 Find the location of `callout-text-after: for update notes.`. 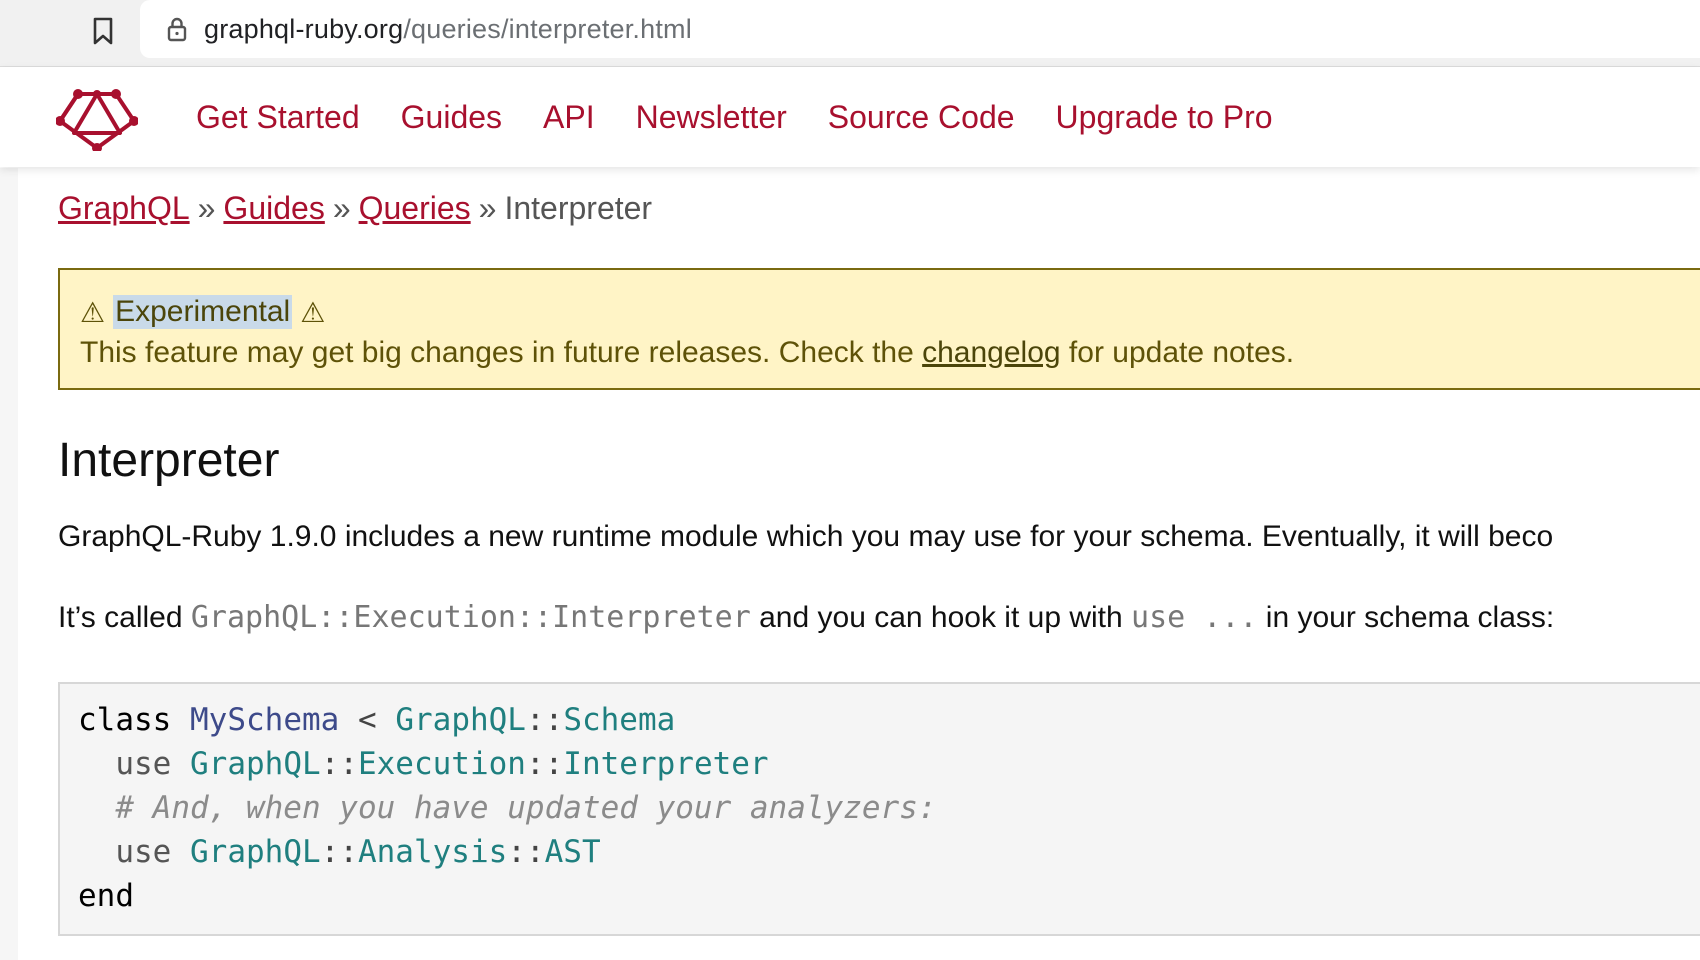

callout-text-after: for update notes. is located at coordinates (1177, 352).